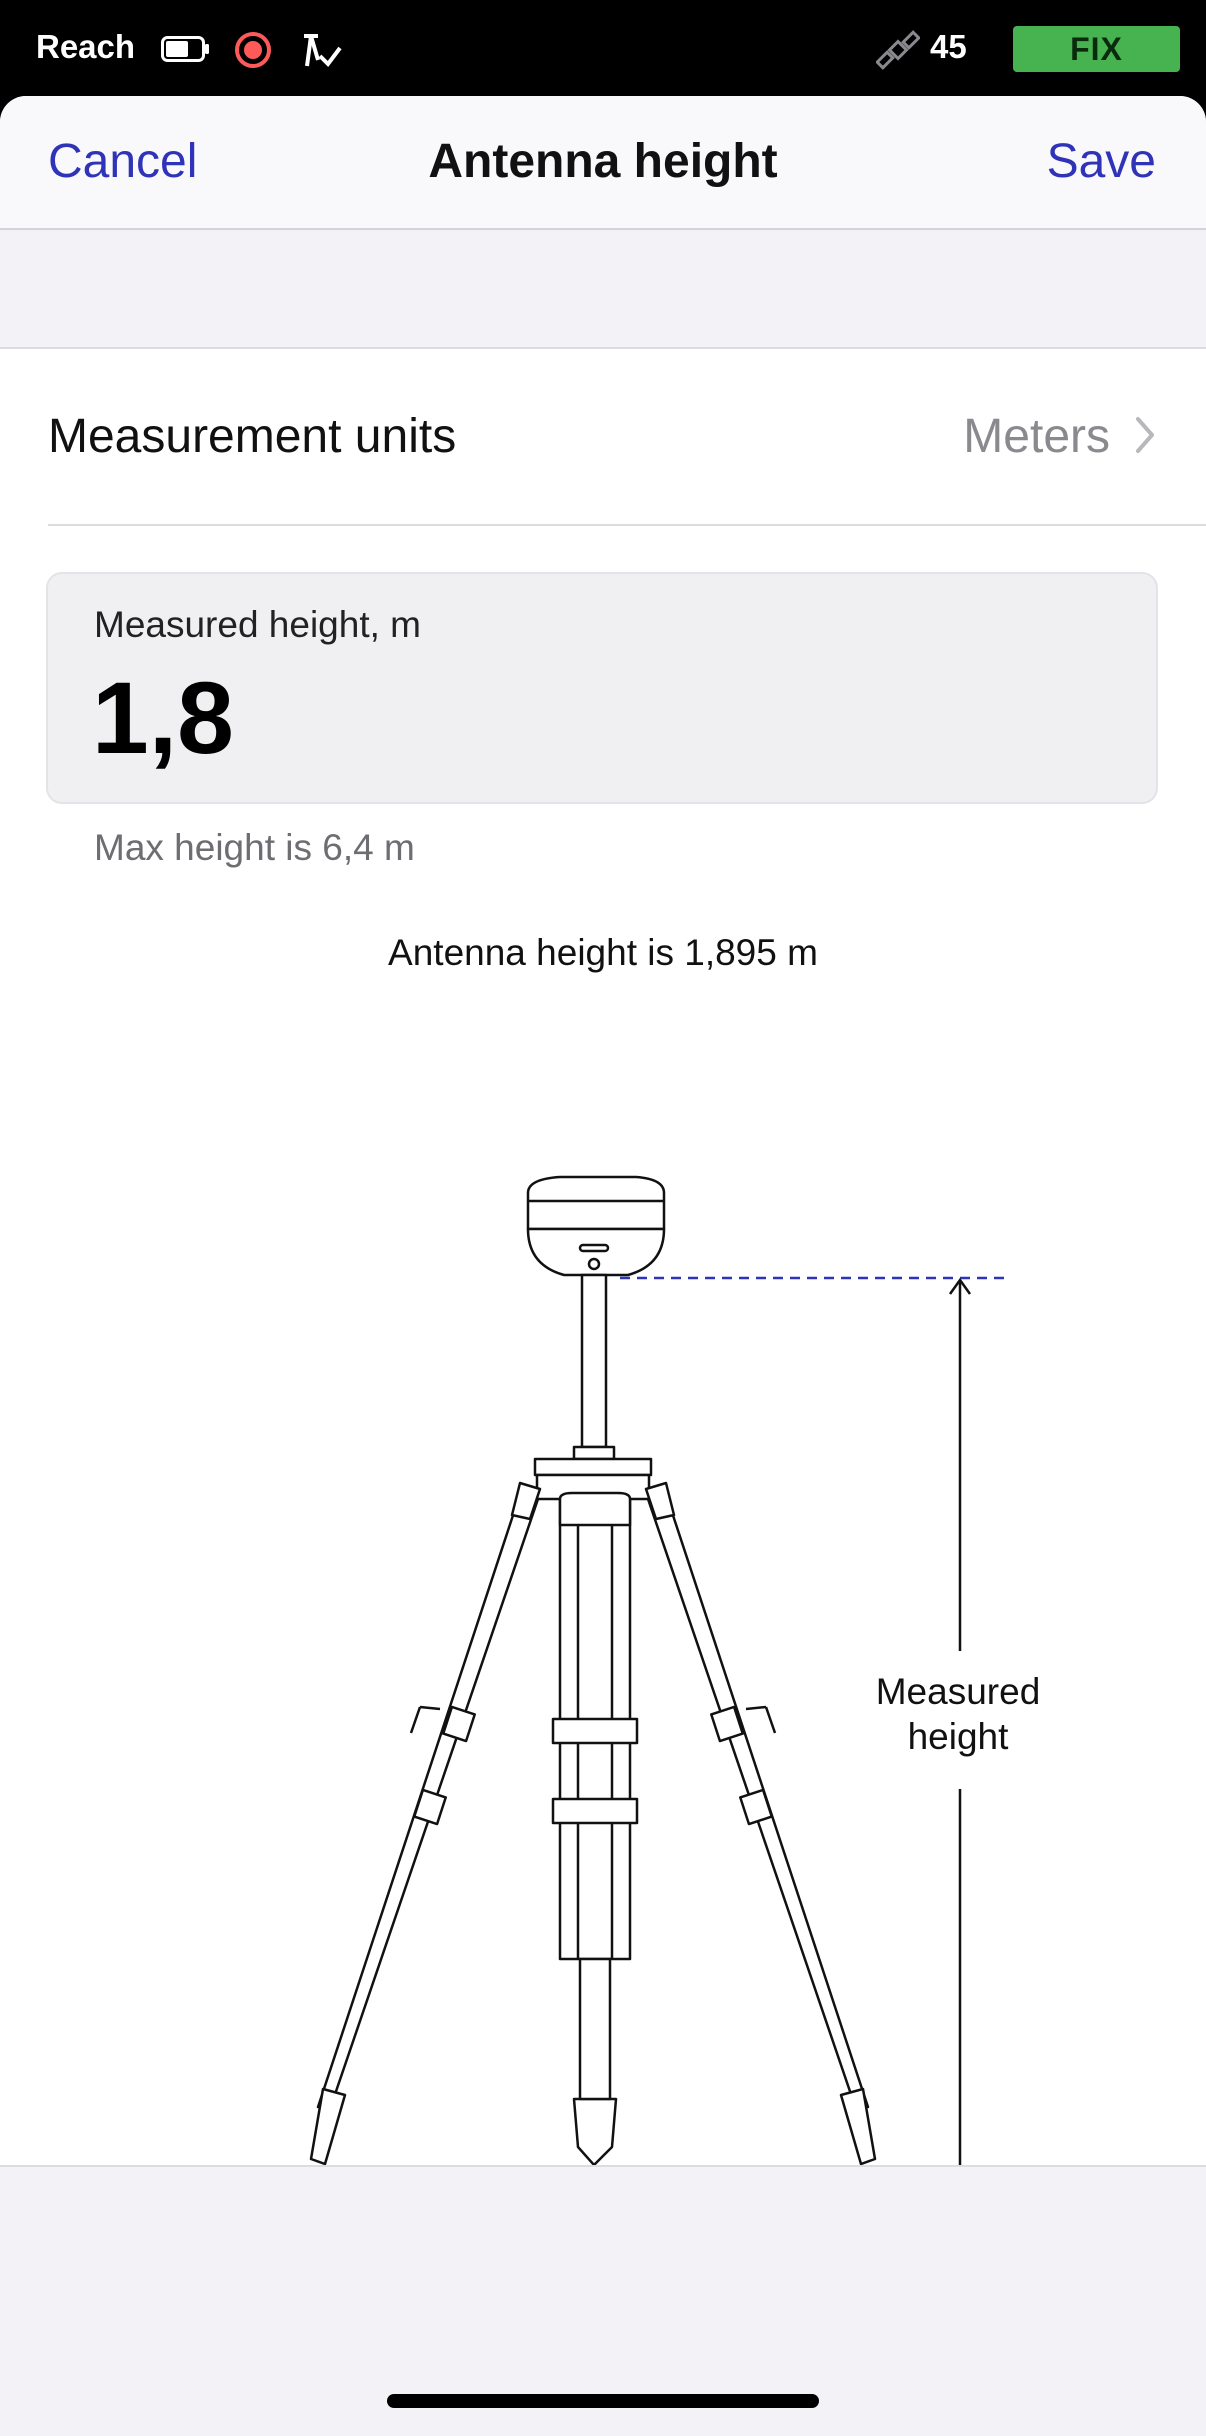  What do you see at coordinates (596, 1203) in the screenshot?
I see `receiver-body` at bounding box center [596, 1203].